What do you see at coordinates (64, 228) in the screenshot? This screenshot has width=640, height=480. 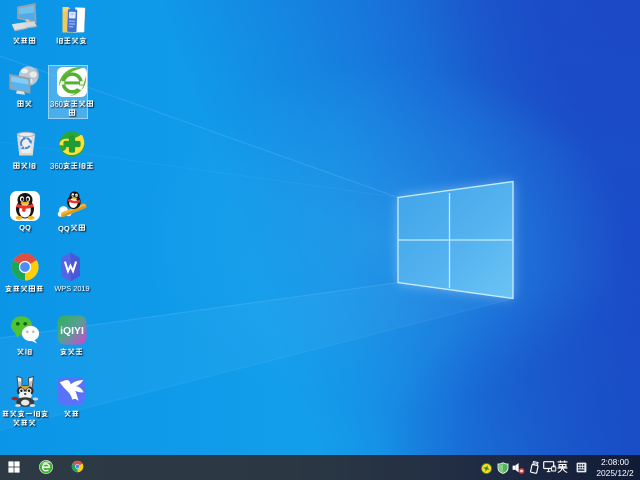 I see `svg-text: QQ` at bounding box center [64, 228].